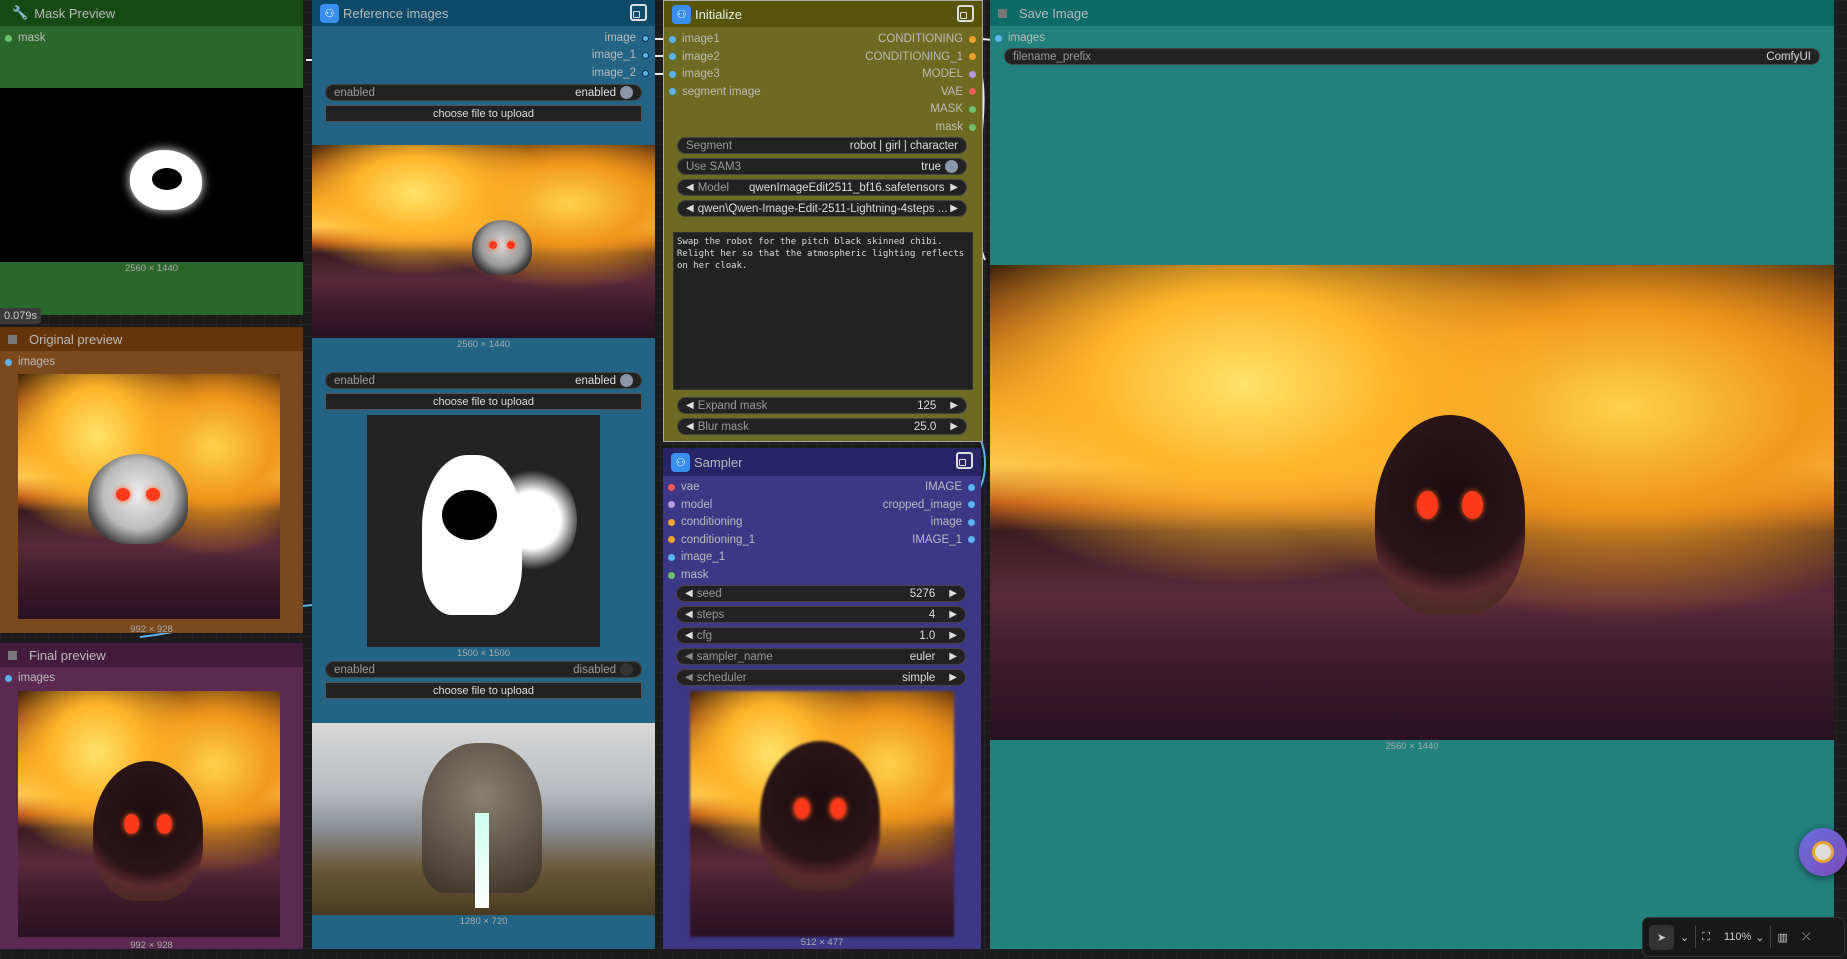 Image resolution: width=1847 pixels, height=959 pixels. Describe the element at coordinates (822, 405) in the screenshot. I see `expand-mask-number: ◀ Expand mask 125 ▶` at that location.